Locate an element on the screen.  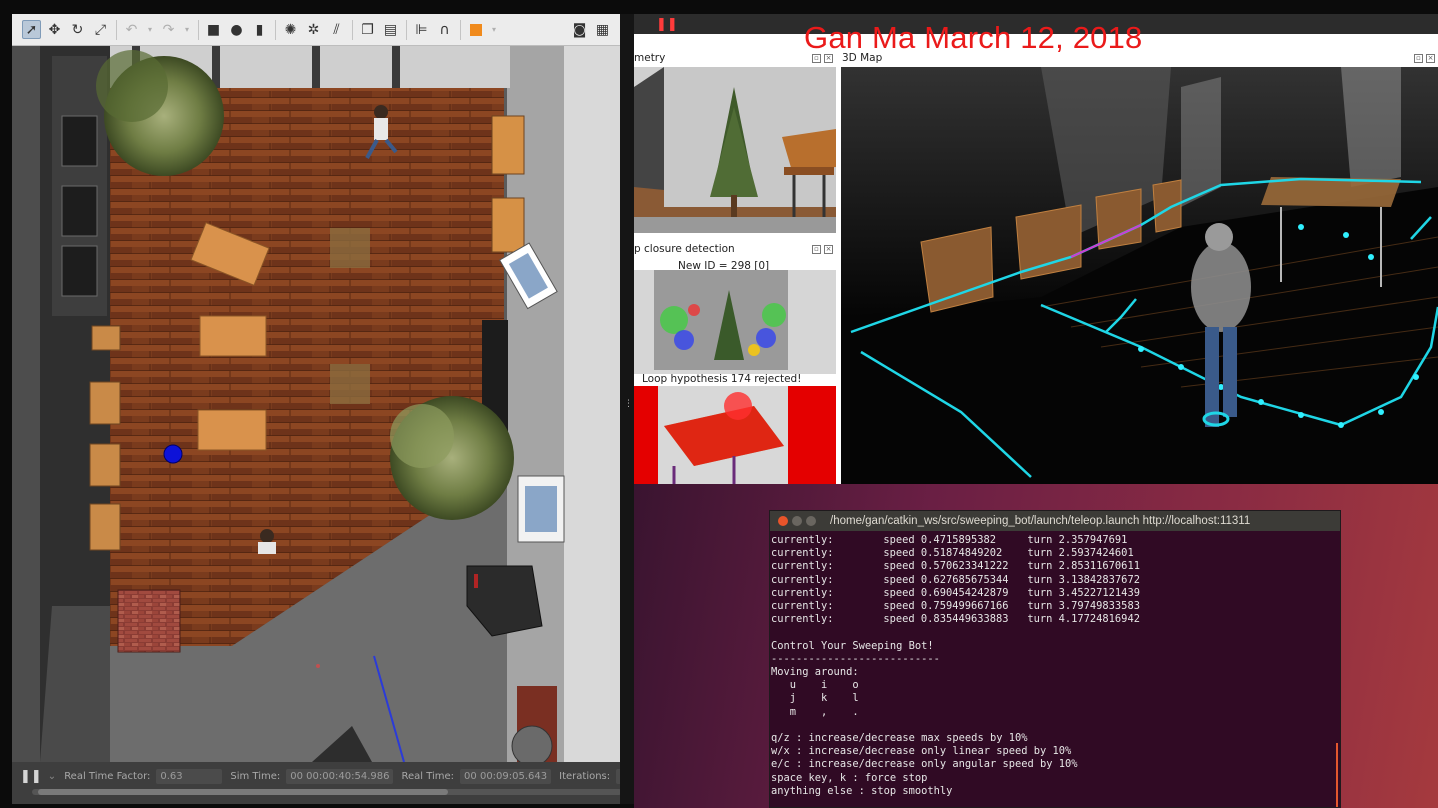
select-arrow-icon: ➚ is located at coordinates (31, 29).